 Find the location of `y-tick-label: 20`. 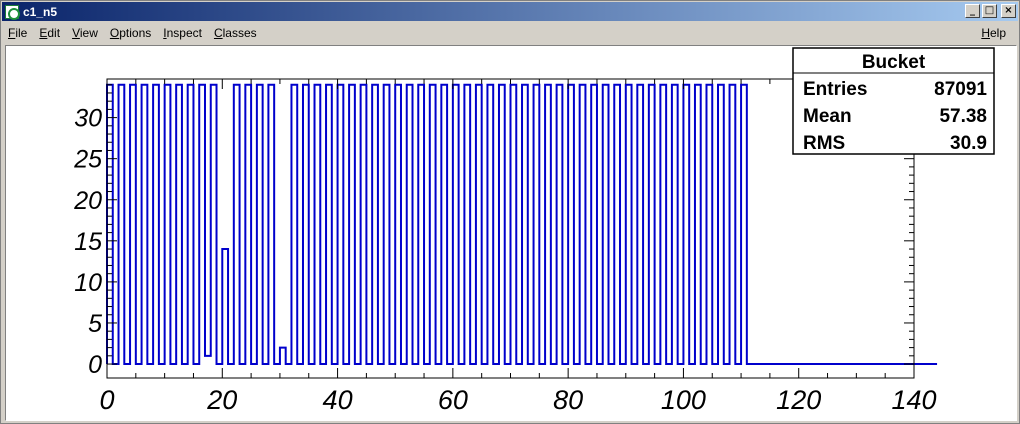

y-tick-label: 20 is located at coordinates (87, 201).